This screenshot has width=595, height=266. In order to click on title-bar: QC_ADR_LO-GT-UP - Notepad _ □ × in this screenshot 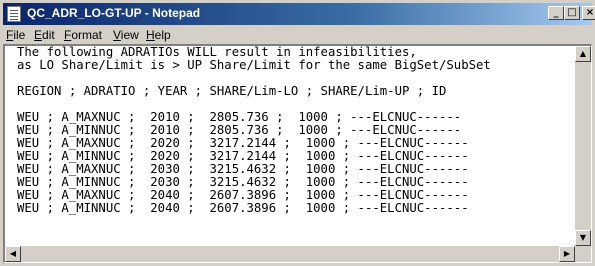, I will do `click(299, 14)`.